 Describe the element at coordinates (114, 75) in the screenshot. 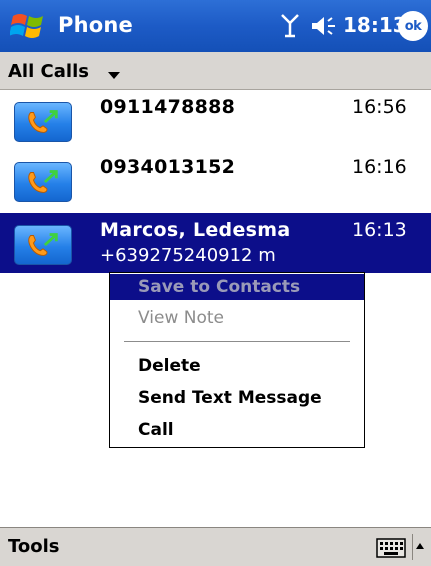

I see `chevron-down-icon` at that location.